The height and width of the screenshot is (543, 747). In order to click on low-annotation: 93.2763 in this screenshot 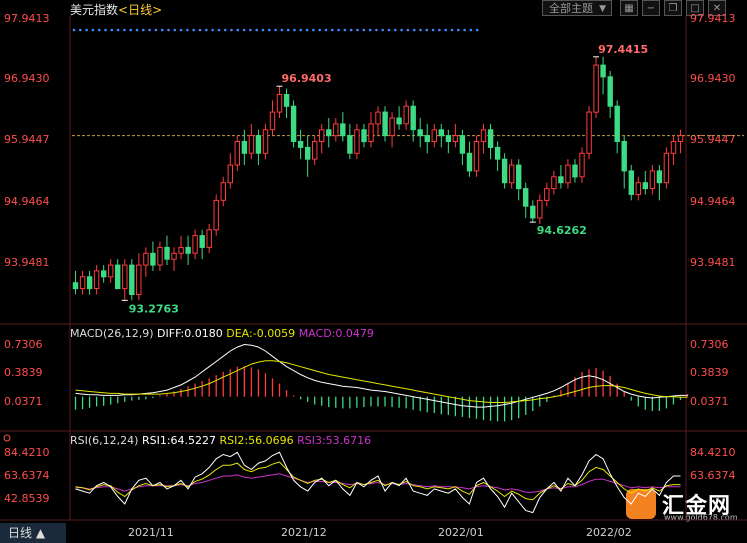, I will do `click(154, 308)`.